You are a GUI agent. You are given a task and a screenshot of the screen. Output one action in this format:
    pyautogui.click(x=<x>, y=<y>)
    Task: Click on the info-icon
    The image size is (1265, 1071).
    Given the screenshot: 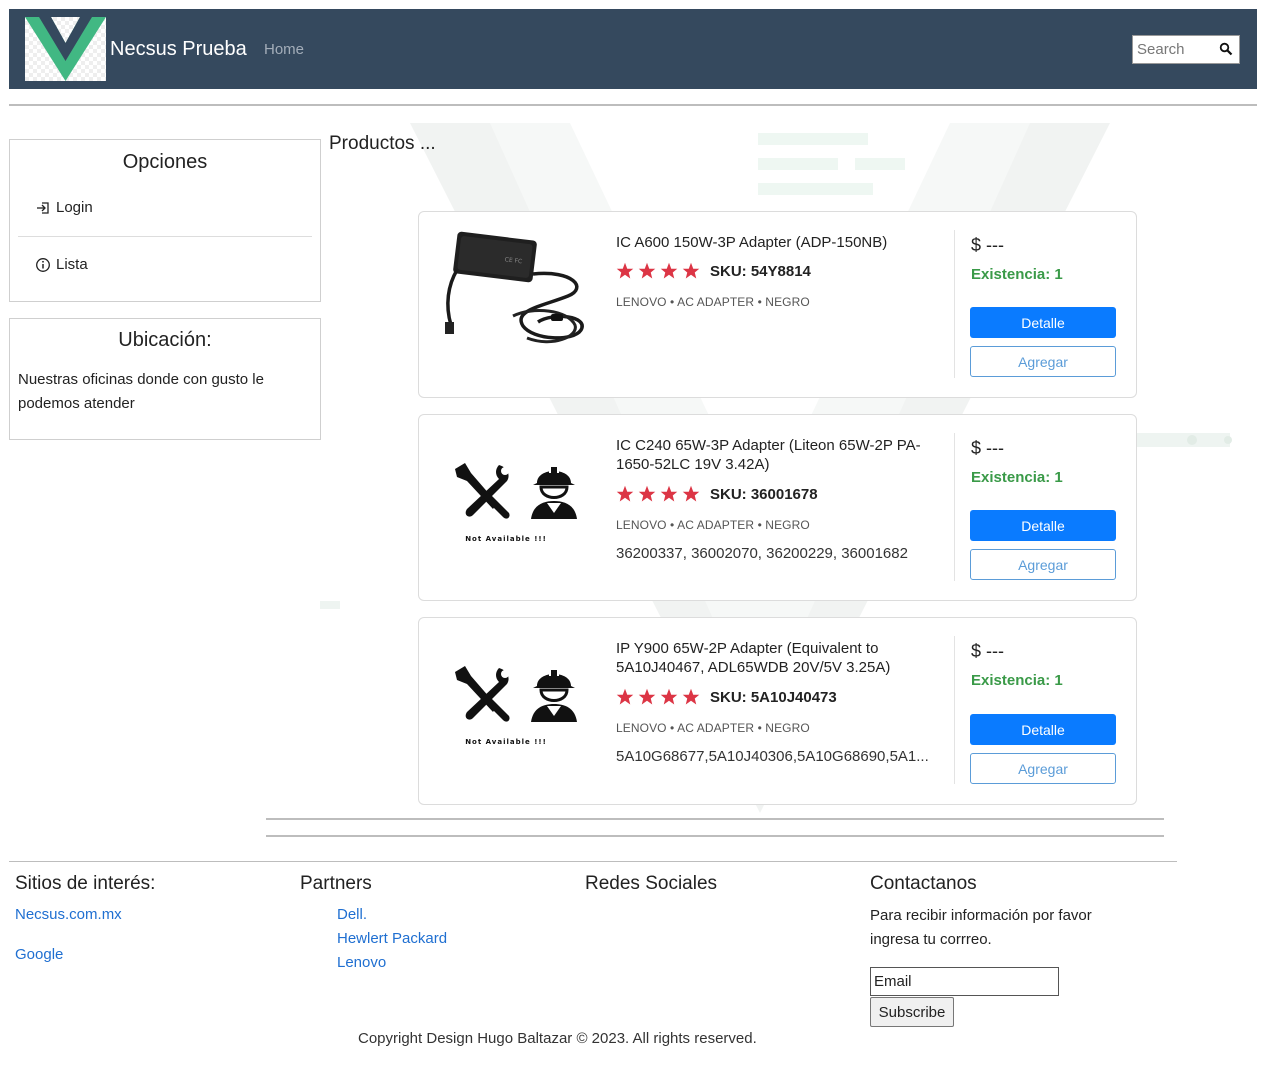 What is the action you would take?
    pyautogui.click(x=43, y=264)
    